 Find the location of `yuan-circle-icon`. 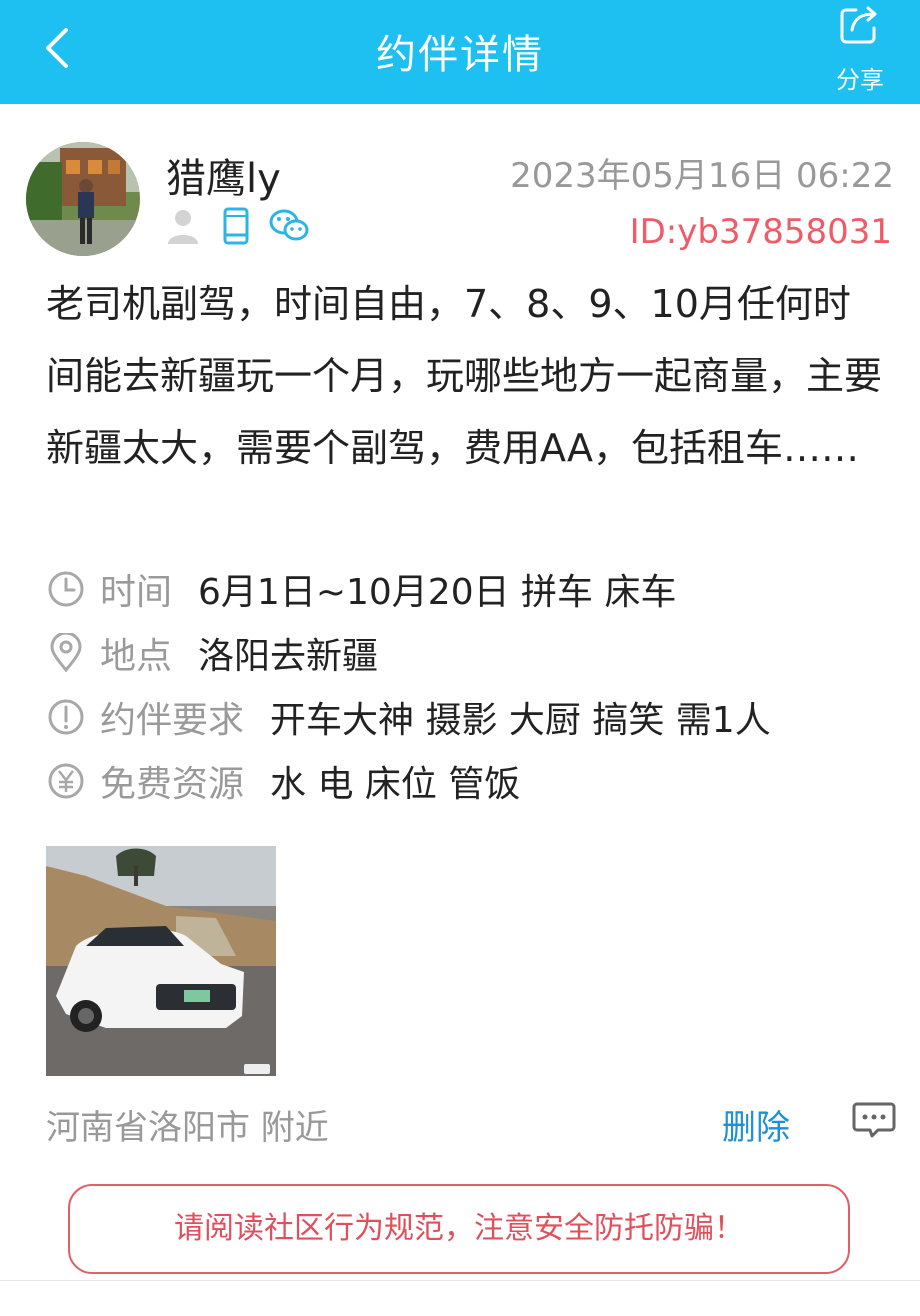

yuan-circle-icon is located at coordinates (66, 781).